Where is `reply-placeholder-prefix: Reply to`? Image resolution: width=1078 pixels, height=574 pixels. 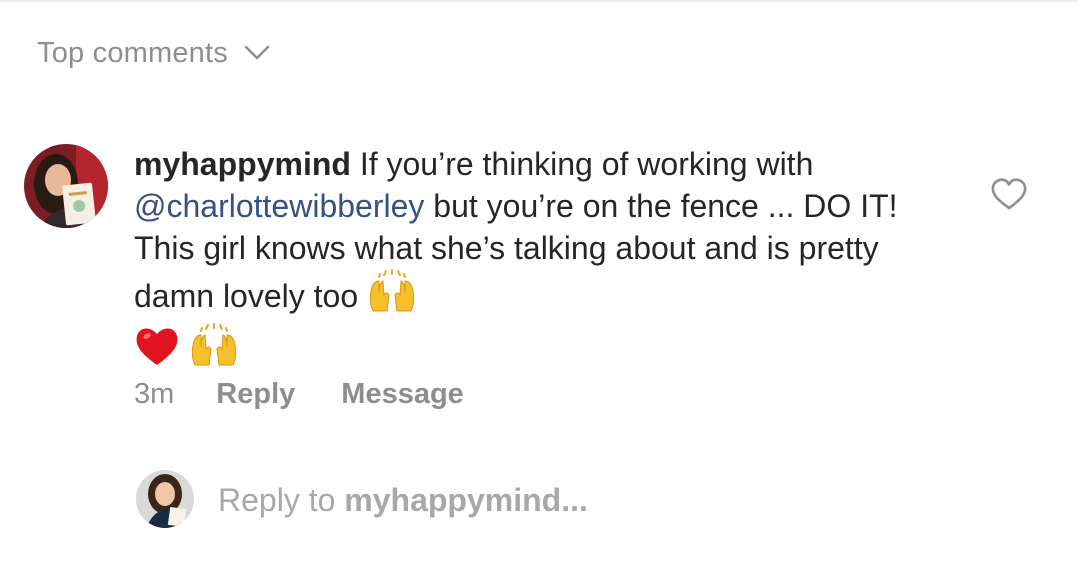
reply-placeholder-prefix: Reply to is located at coordinates (277, 500).